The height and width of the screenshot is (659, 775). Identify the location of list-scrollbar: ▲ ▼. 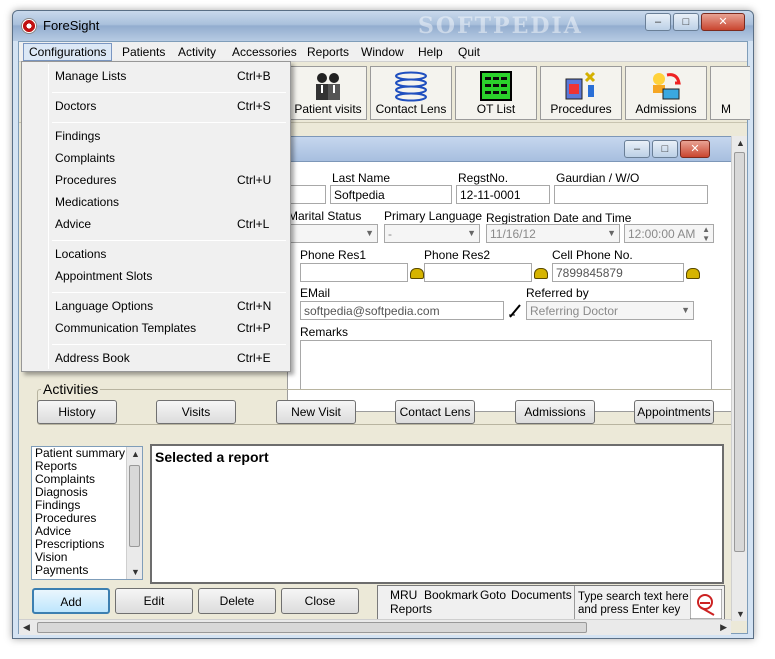
(134, 513).